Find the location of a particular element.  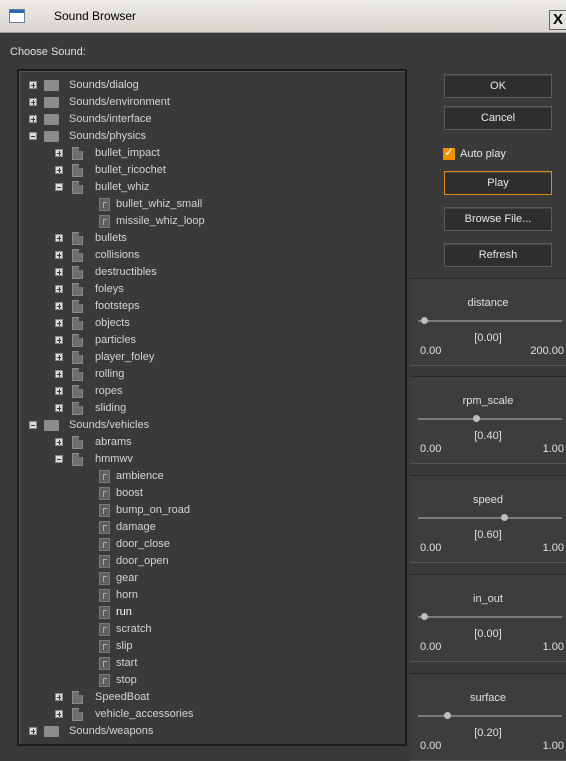

play-button: Play is located at coordinates (498, 183).